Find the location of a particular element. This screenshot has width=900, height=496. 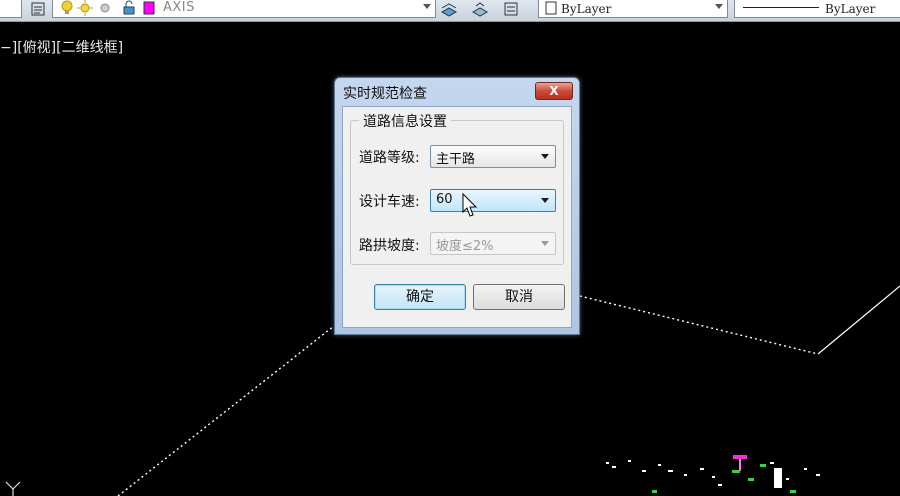

group-title: 道路信息设置 is located at coordinates (405, 121).